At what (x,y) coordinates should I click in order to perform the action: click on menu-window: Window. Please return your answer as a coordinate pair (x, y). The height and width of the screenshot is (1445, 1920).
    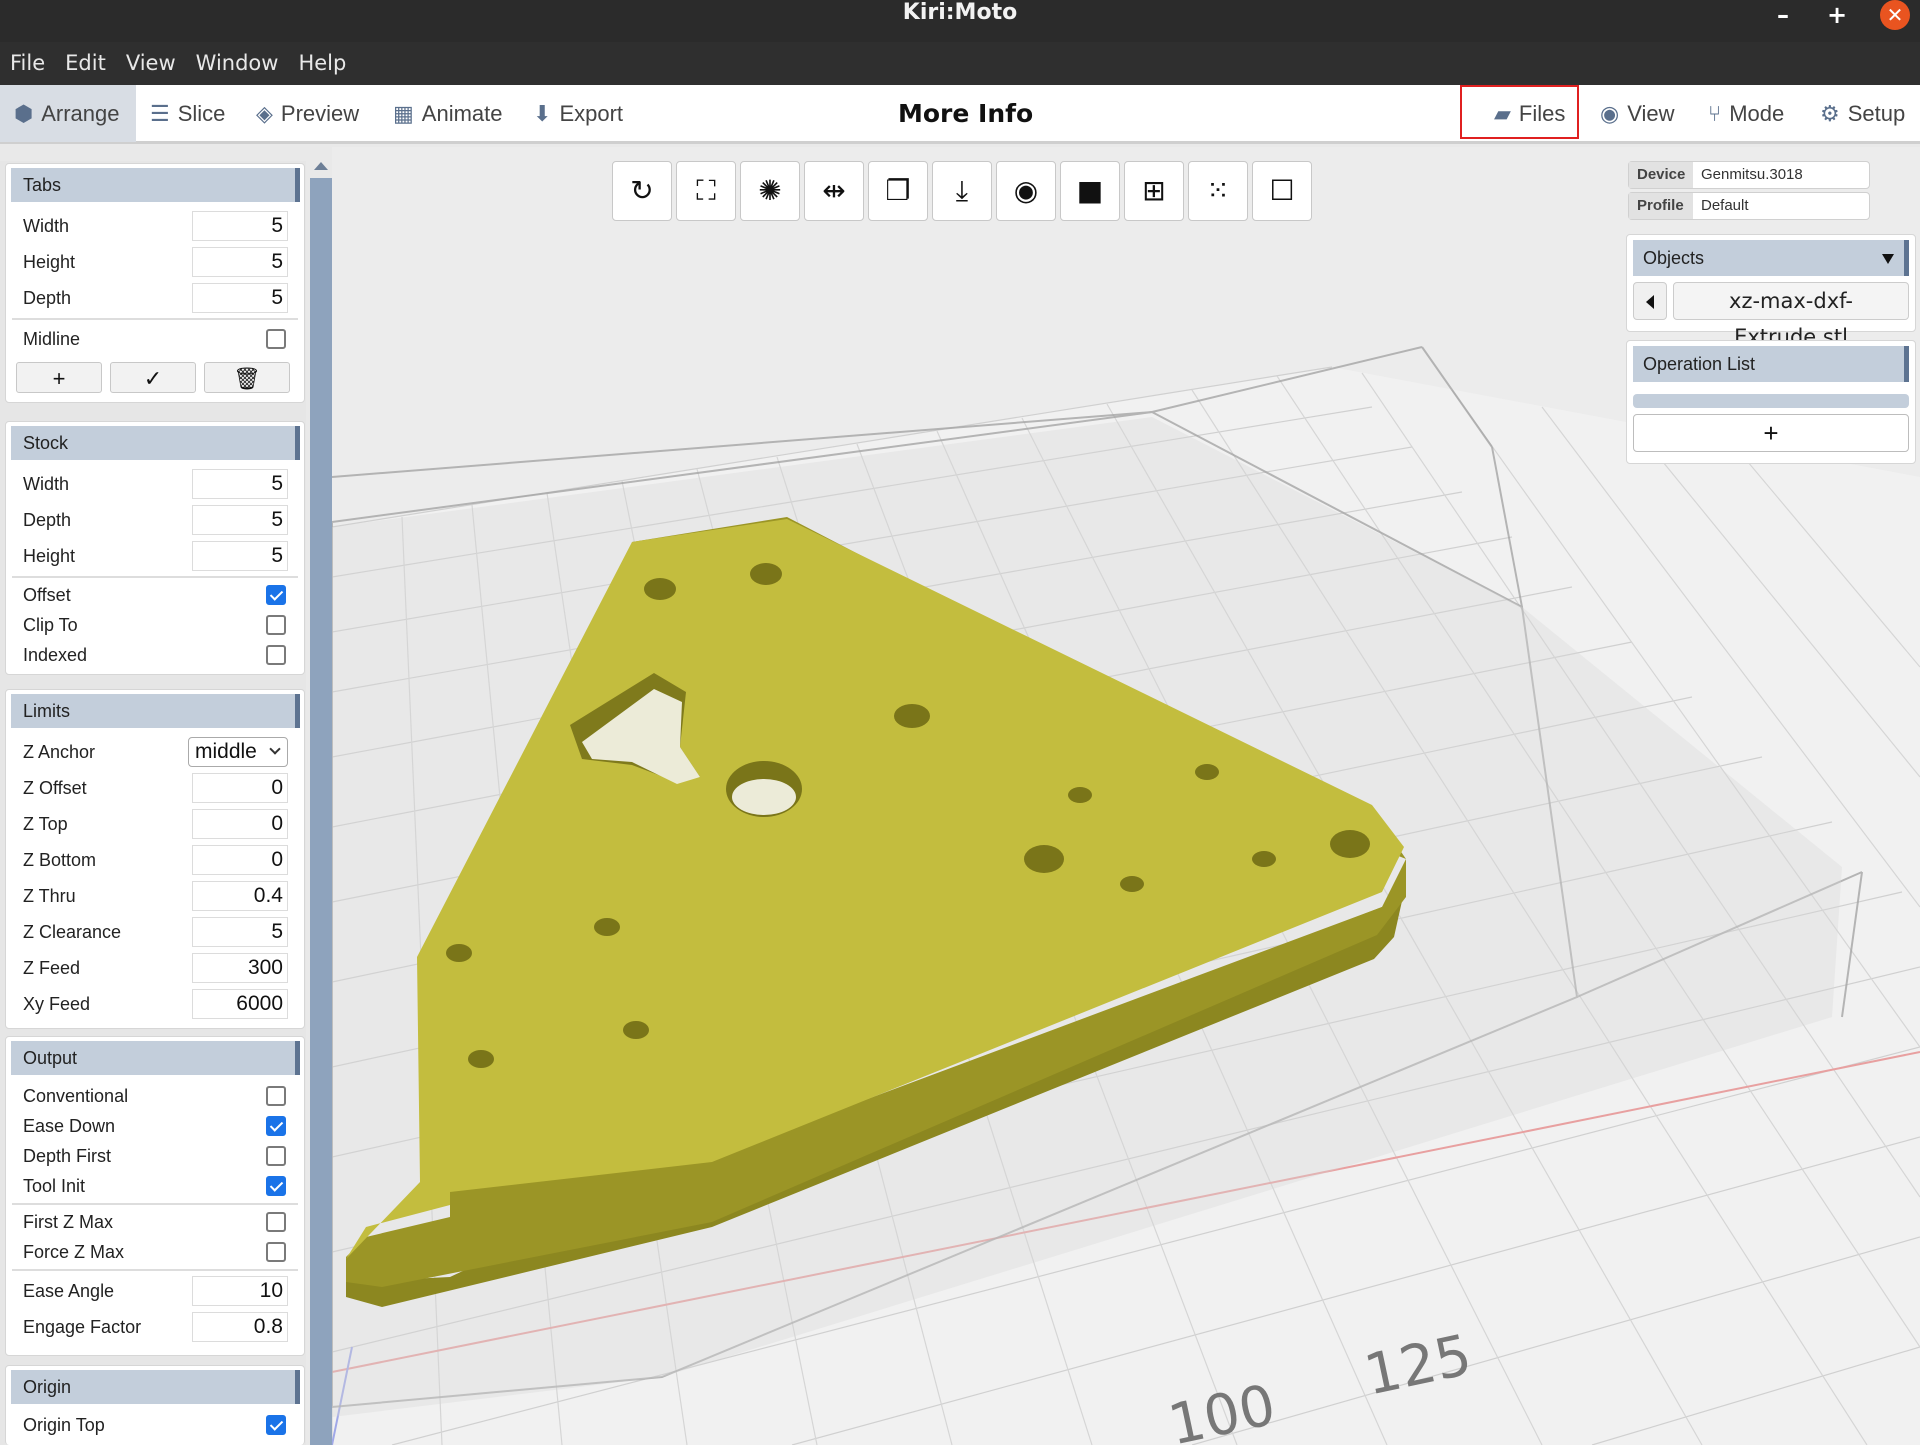
    Looking at the image, I should click on (237, 63).